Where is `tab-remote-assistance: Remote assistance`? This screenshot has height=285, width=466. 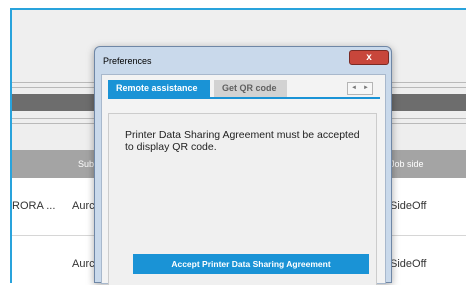
tab-remote-assistance: Remote assistance is located at coordinates (159, 88).